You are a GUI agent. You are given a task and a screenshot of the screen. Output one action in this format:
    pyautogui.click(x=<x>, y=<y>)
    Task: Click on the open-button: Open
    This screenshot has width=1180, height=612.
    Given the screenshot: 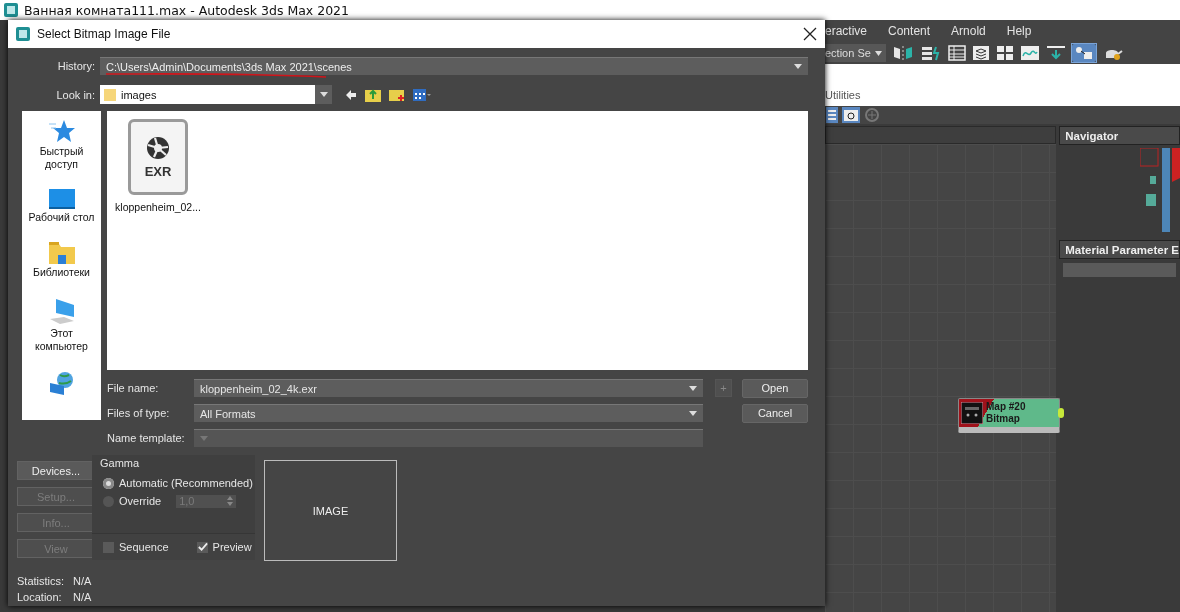 What is the action you would take?
    pyautogui.click(x=775, y=388)
    